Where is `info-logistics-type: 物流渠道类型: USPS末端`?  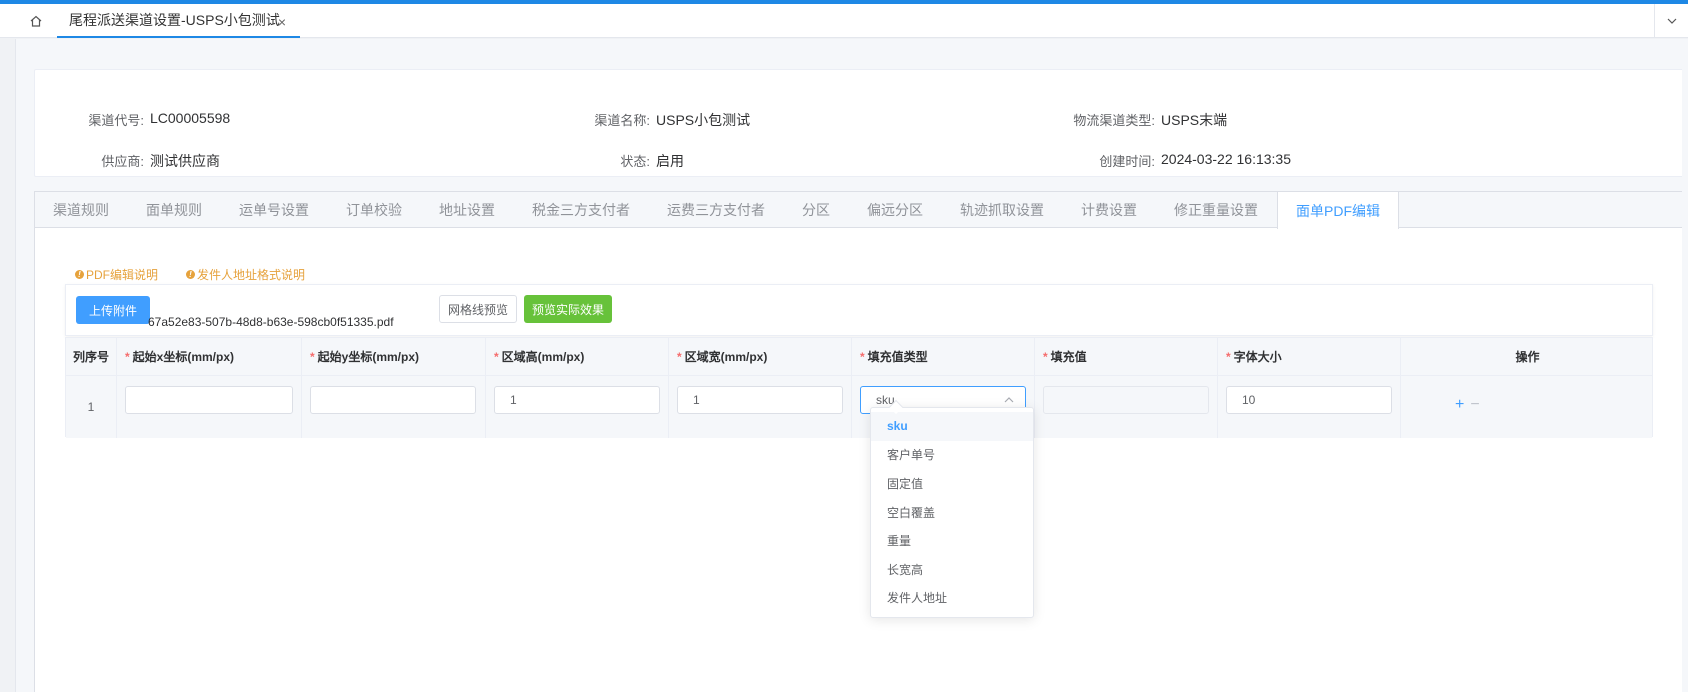
info-logistics-type: 物流渠道类型: USPS末端 is located at coordinates (1141, 120).